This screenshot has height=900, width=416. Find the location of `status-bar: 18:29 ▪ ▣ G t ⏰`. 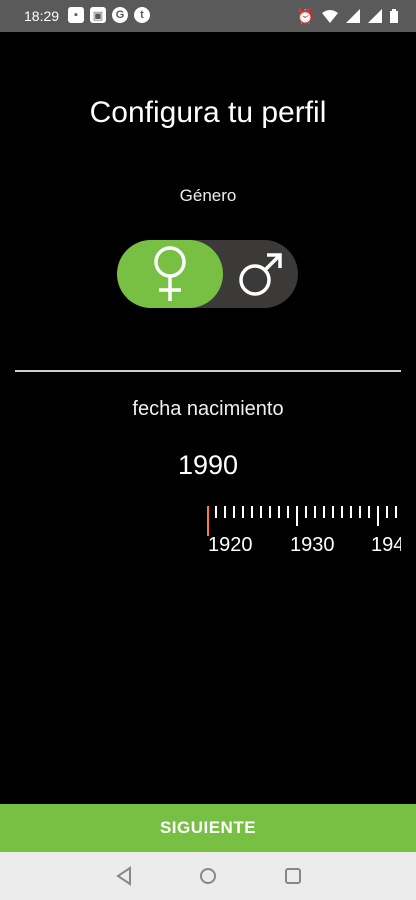

status-bar: 18:29 ▪ ▣ G t ⏰ is located at coordinates (208, 16).